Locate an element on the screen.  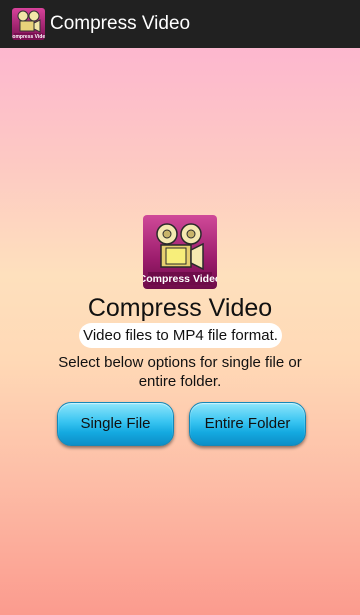
entire-folder-button: Entire Folder is located at coordinates (247, 424).